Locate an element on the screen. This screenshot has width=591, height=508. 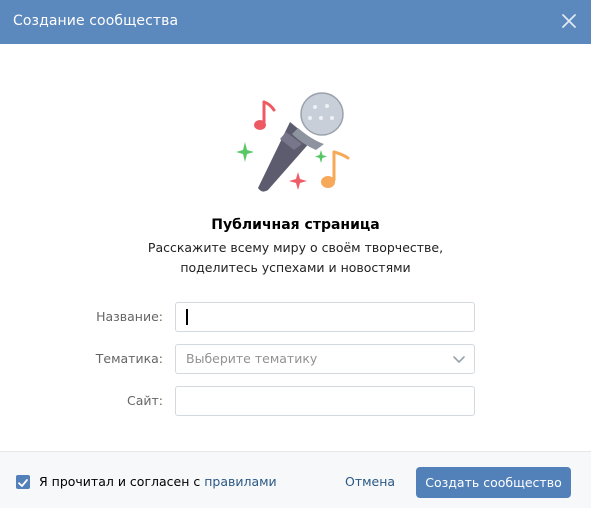
topic-label: Тематика: is located at coordinates (129, 358).